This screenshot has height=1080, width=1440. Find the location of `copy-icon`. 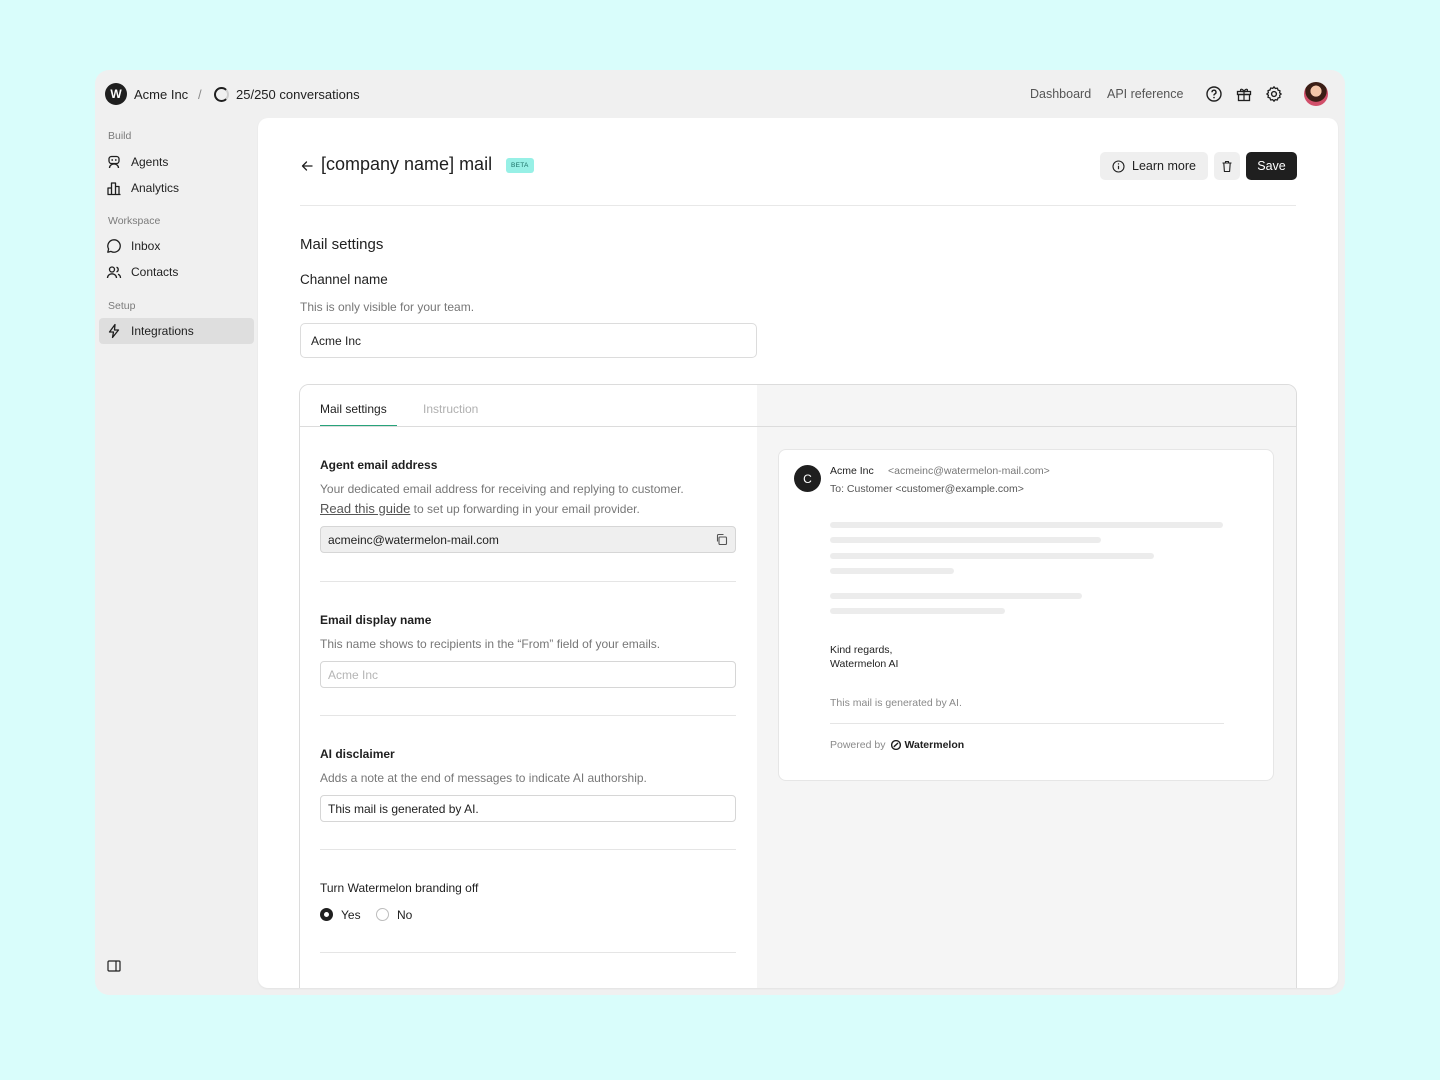

copy-icon is located at coordinates (721, 539).